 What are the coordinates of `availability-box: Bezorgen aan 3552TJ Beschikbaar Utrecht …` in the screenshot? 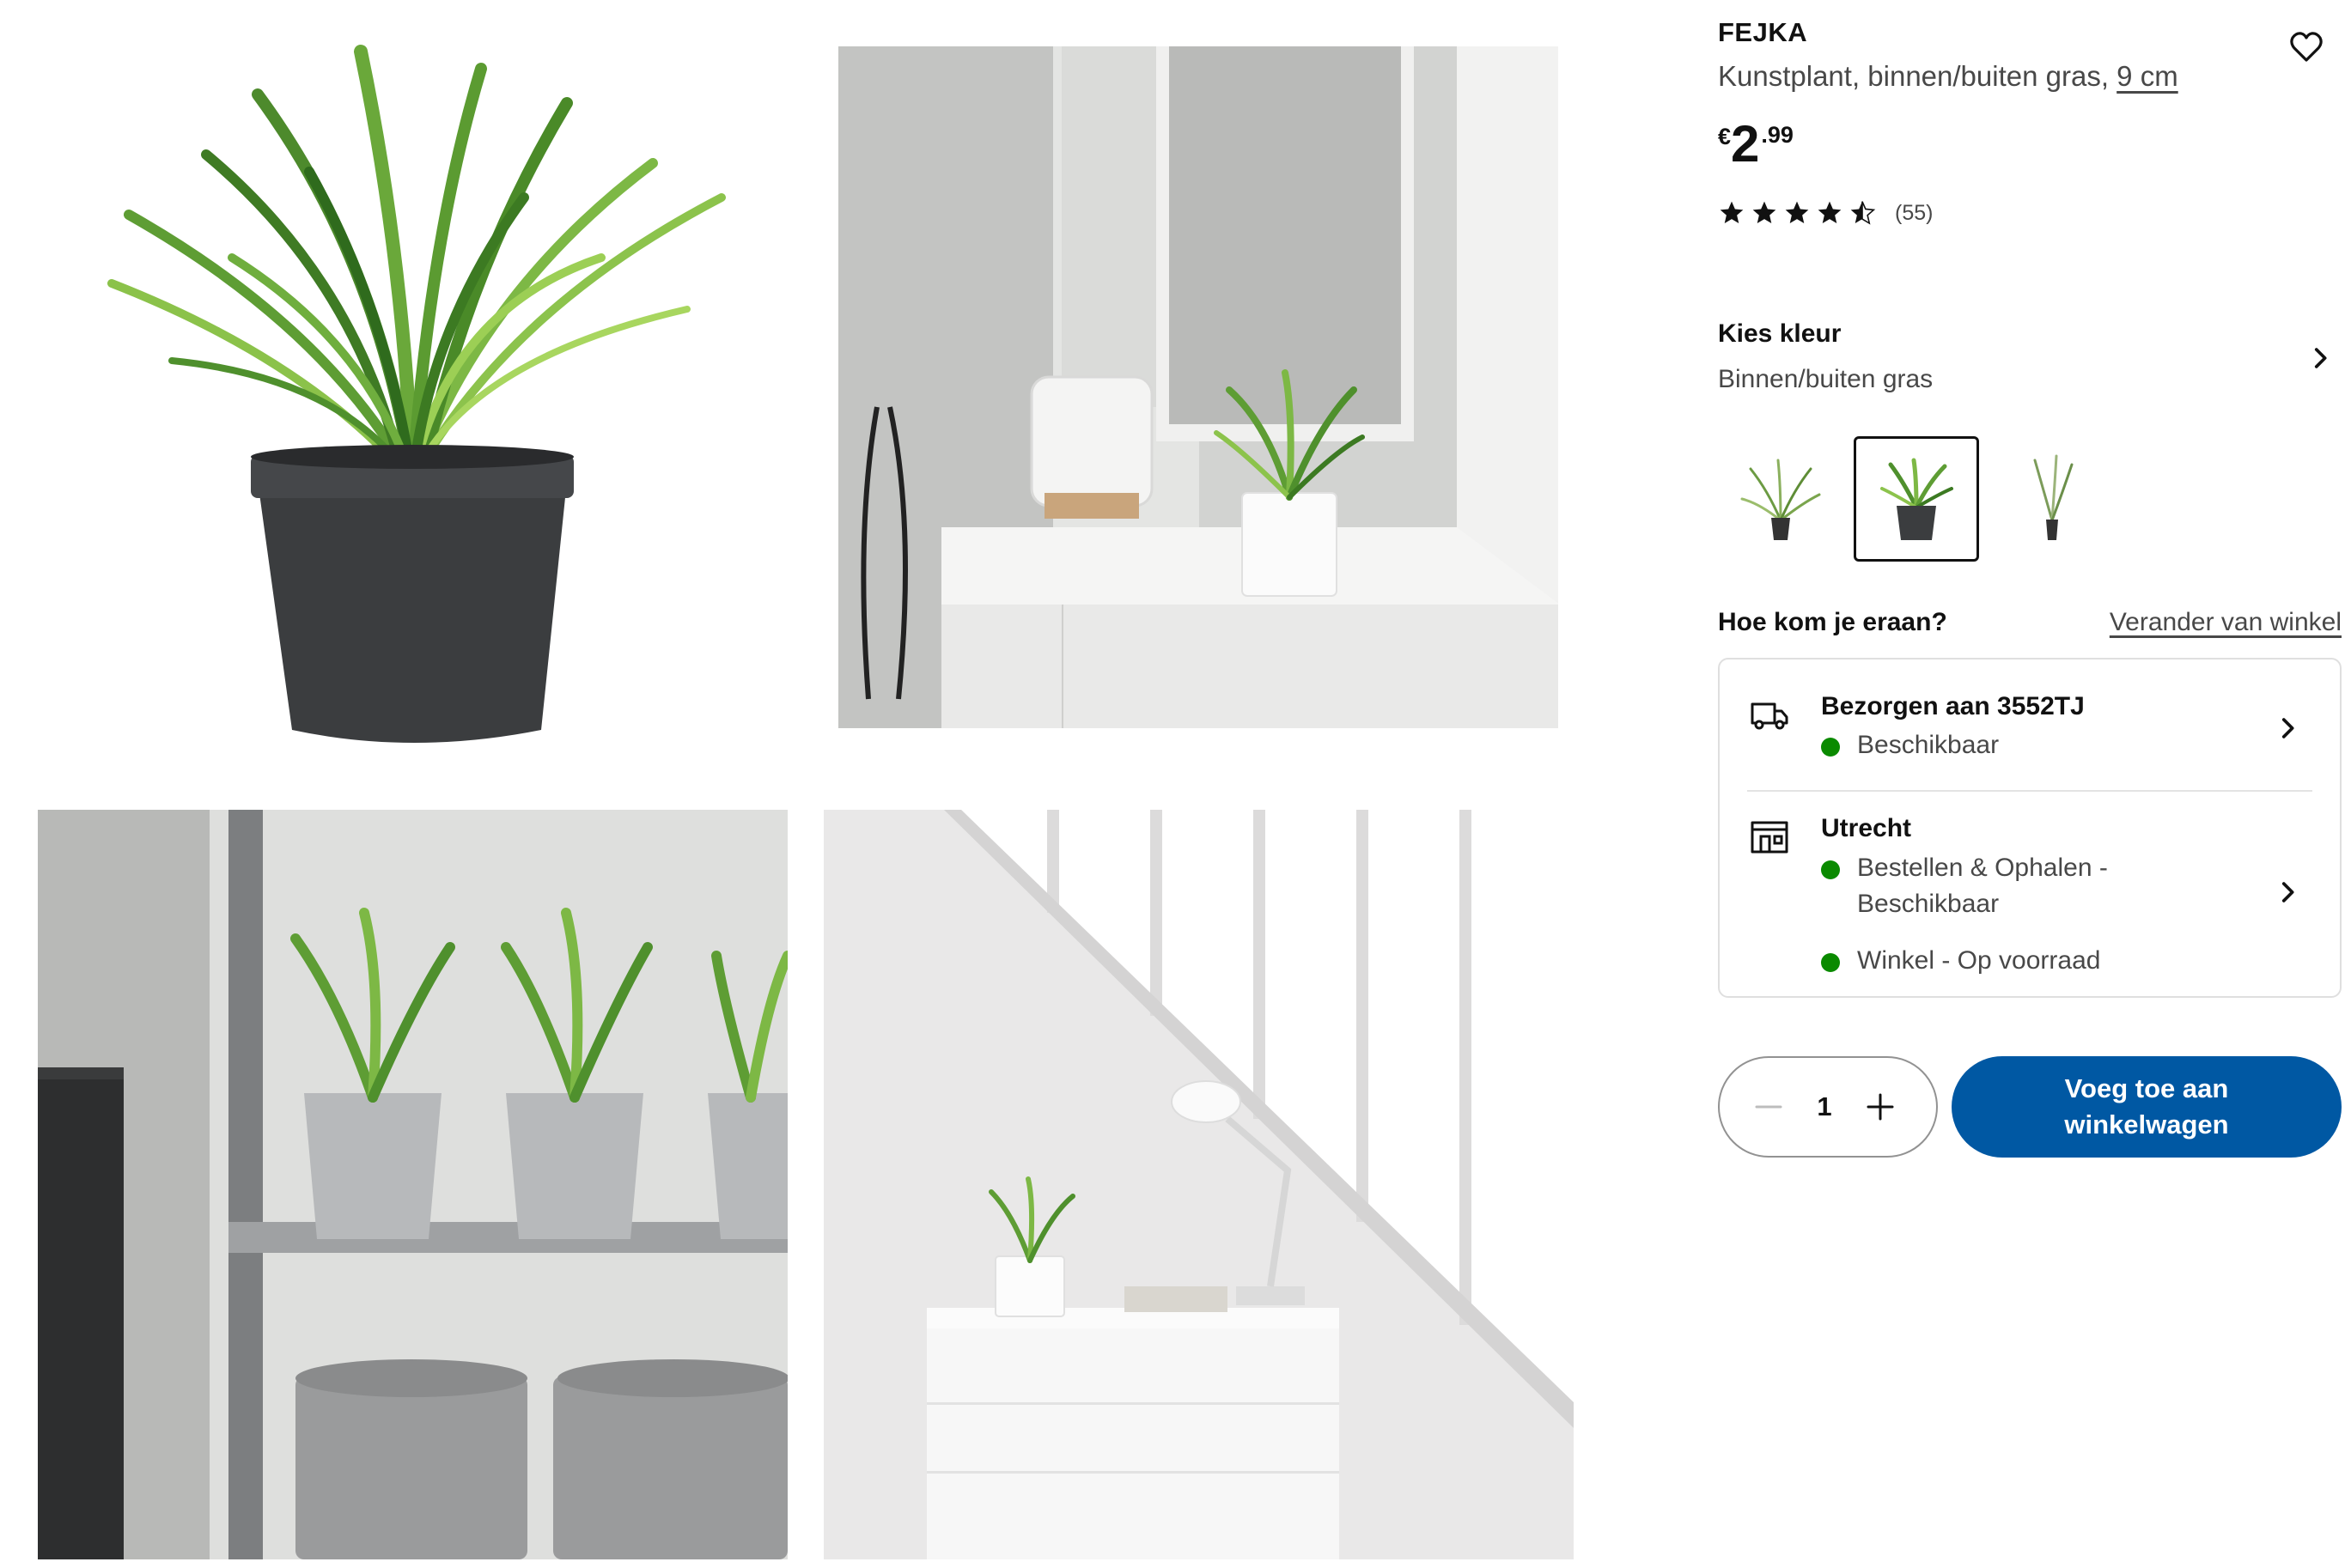 It's located at (2030, 828).